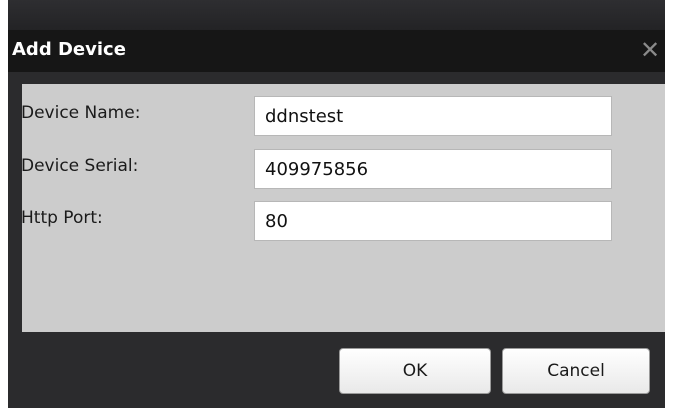 The width and height of the screenshot is (673, 408). Describe the element at coordinates (433, 221) in the screenshot. I see `http-port-input` at that location.